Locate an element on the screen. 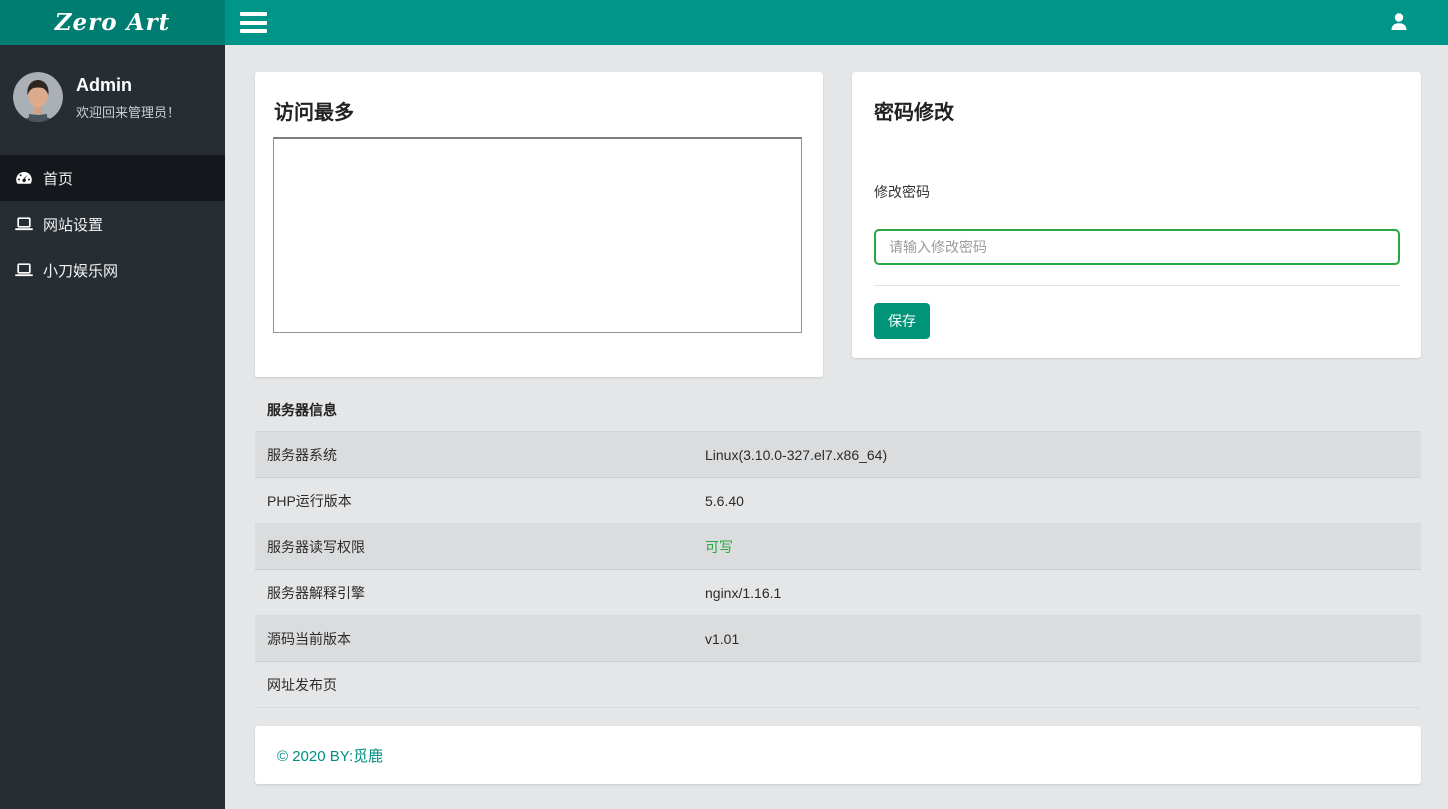 Image resolution: width=1448 pixels, height=809 pixels. server-row-value: 5.6.40 is located at coordinates (724, 500).